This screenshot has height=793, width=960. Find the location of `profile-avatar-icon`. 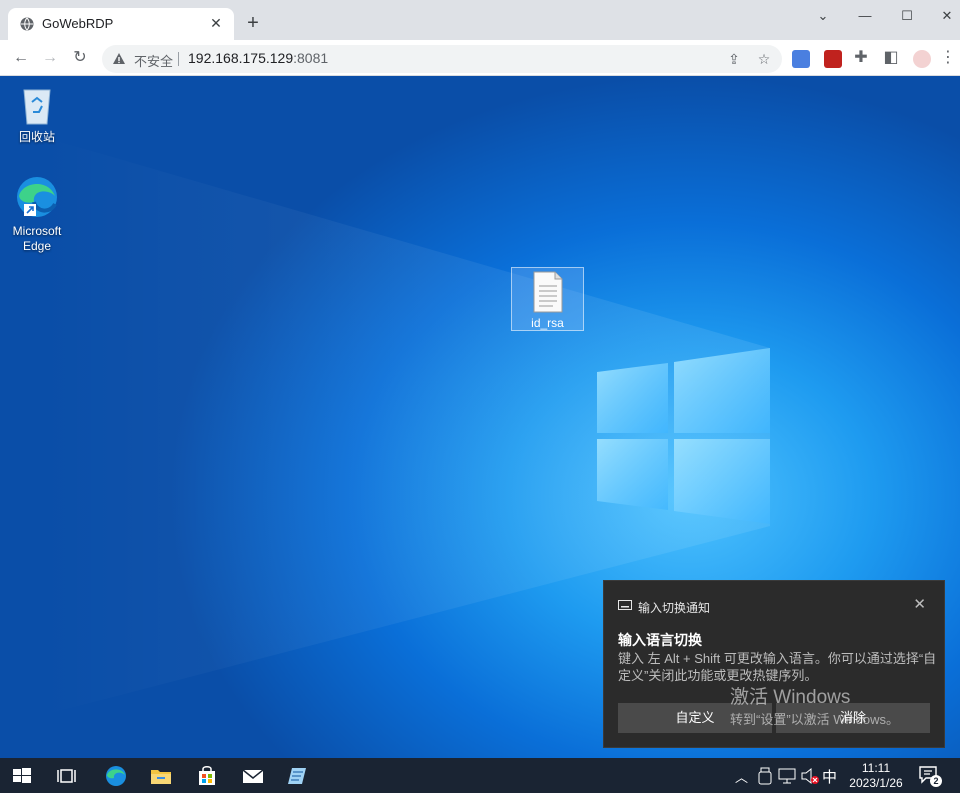

profile-avatar-icon is located at coordinates (922, 59).